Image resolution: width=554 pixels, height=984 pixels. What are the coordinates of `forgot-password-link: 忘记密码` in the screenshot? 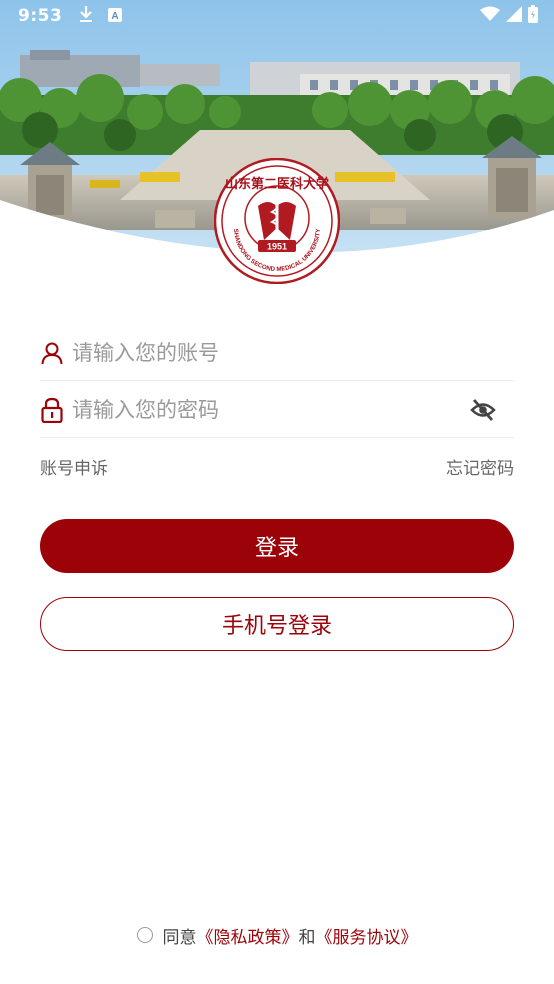 It's located at (480, 466).